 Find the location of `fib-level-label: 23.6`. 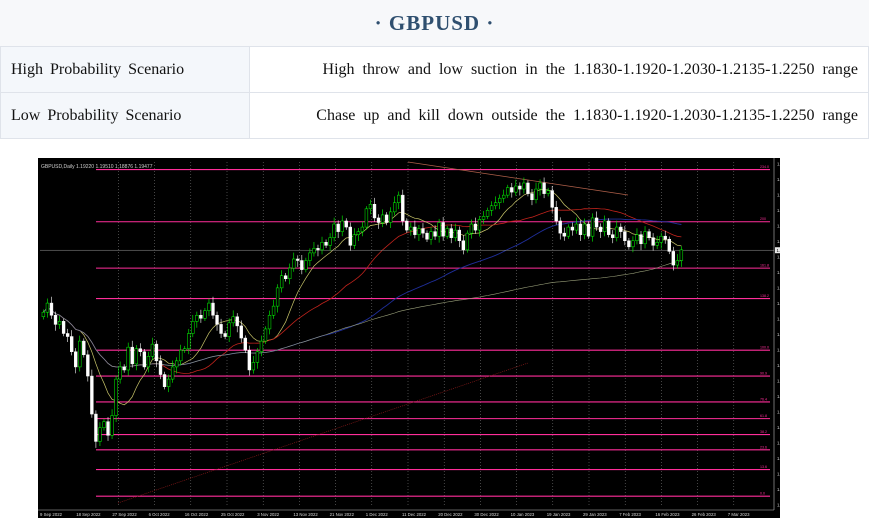

fib-level-label: 23.6 is located at coordinates (763, 447).